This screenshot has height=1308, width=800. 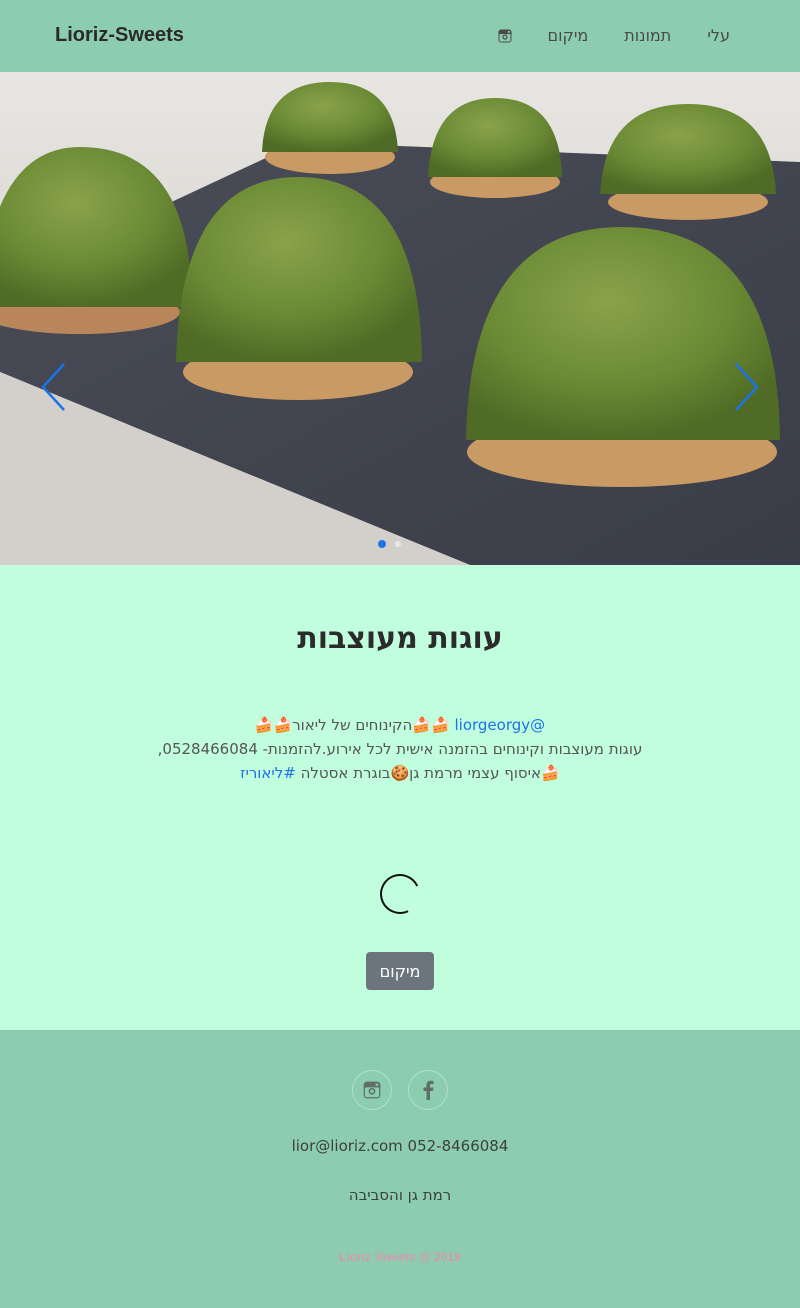 I want to click on chevron-left-icon, so click(x=53, y=387).